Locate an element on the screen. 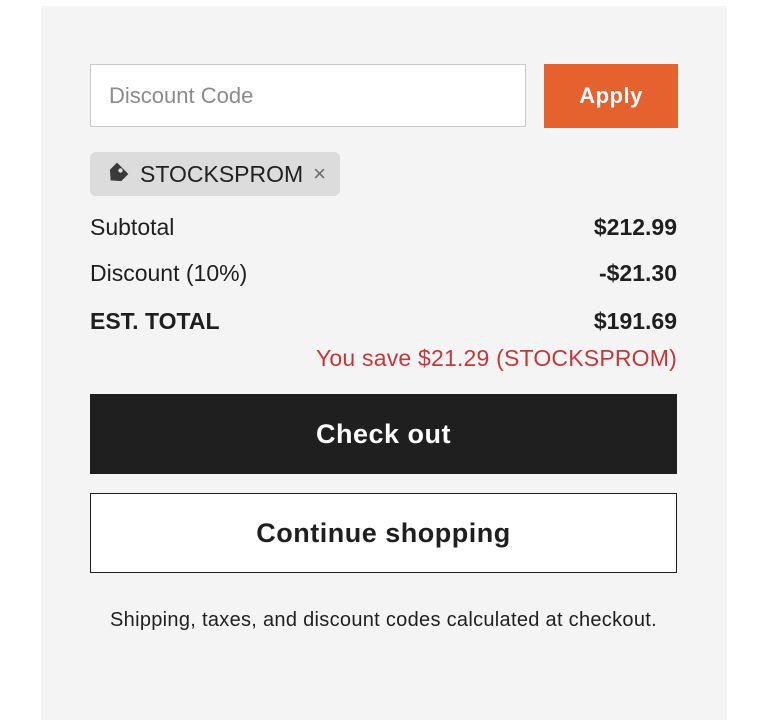 This screenshot has width=768, height=726. subtotal-label: Subtotal is located at coordinates (132, 227).